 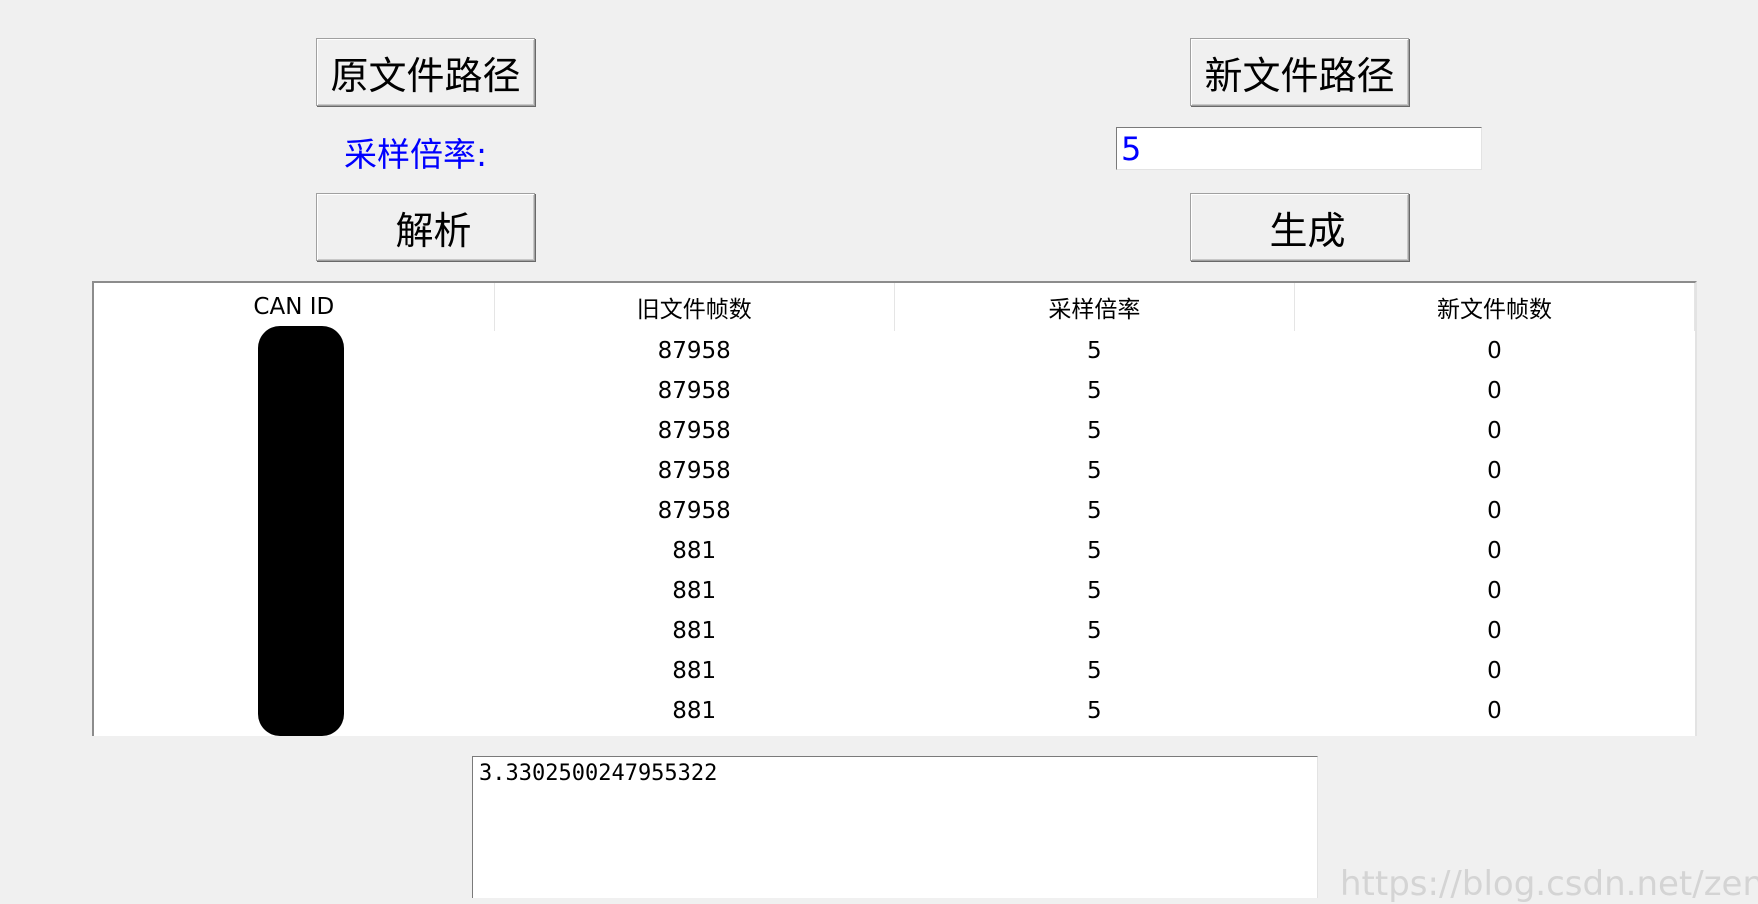 I want to click on watermark: https://blog.csdn.net/zengqz123, so click(x=1549, y=884).